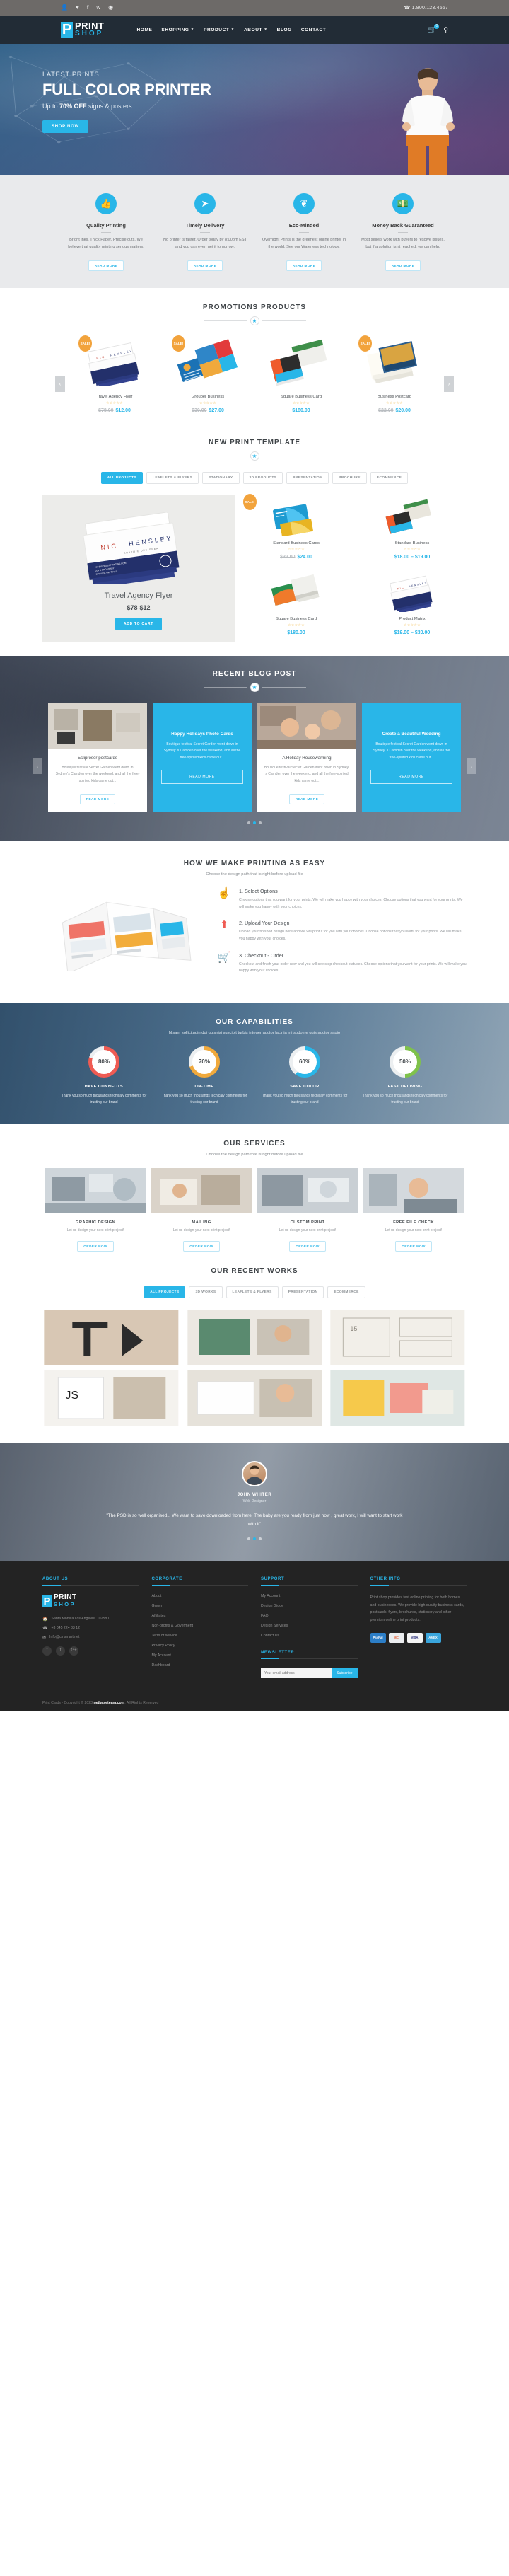 The width and height of the screenshot is (509, 2576). I want to click on template-product-card: Square Business Card ☆☆☆☆☆ $180.00, so click(297, 606).